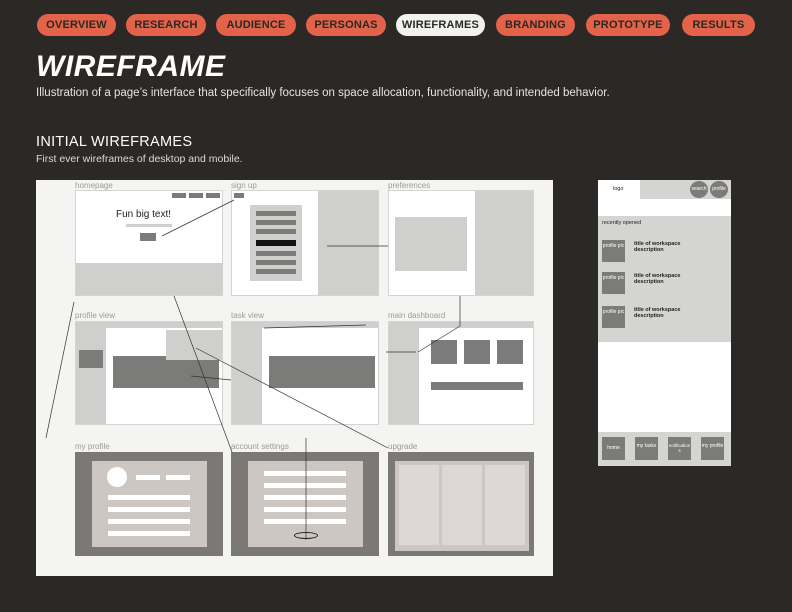 The width and height of the screenshot is (792, 612). I want to click on recently-opened-title: recently opened, so click(622, 223).